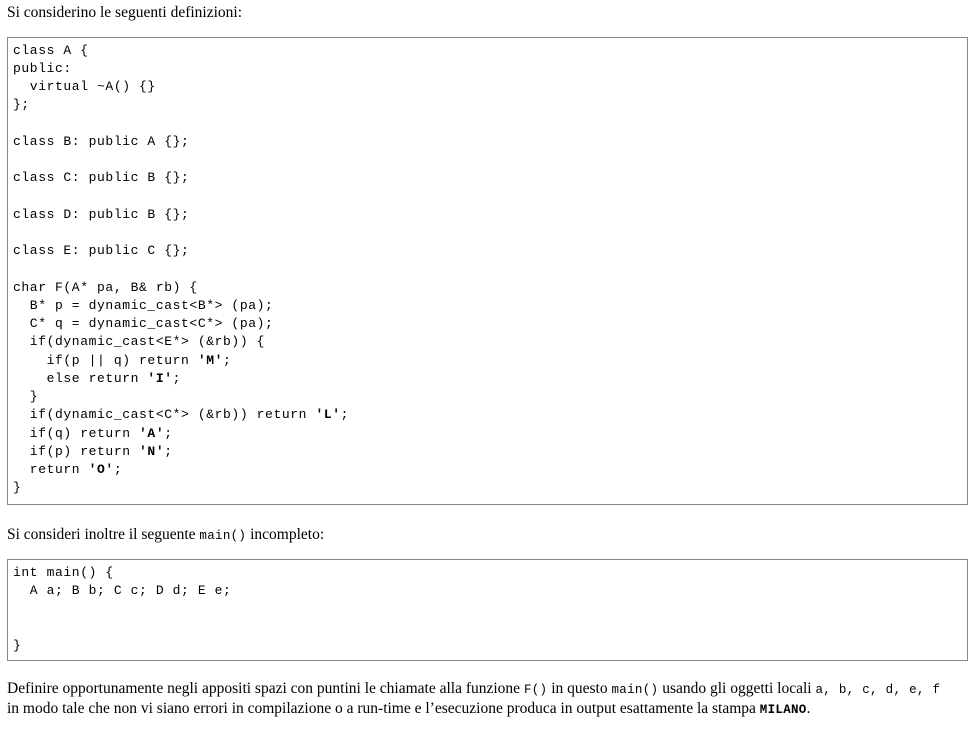 The image size is (977, 747). I want to click on main-code-block: int main() { A a; B b; C c; D d; E e; }, so click(487, 610).